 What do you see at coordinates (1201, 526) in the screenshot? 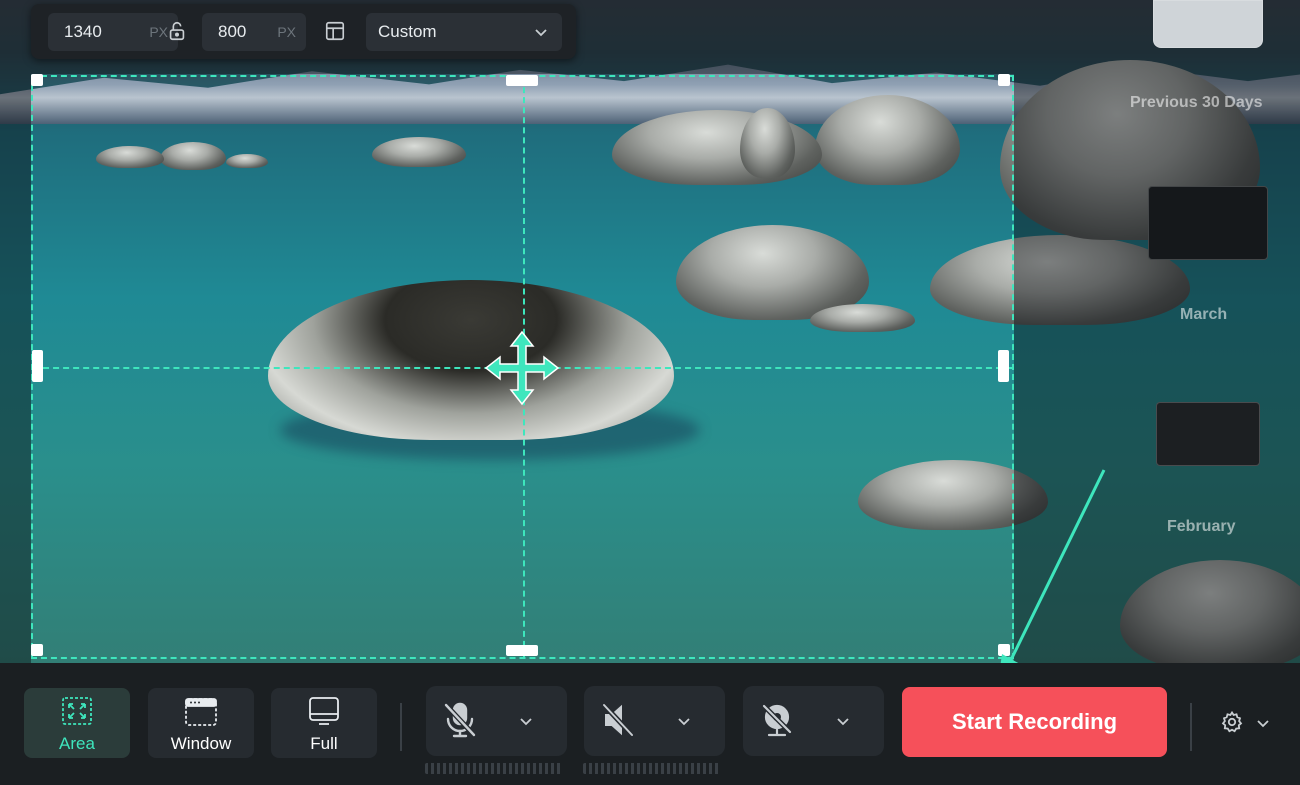
I see `timeline-label-february: February` at bounding box center [1201, 526].